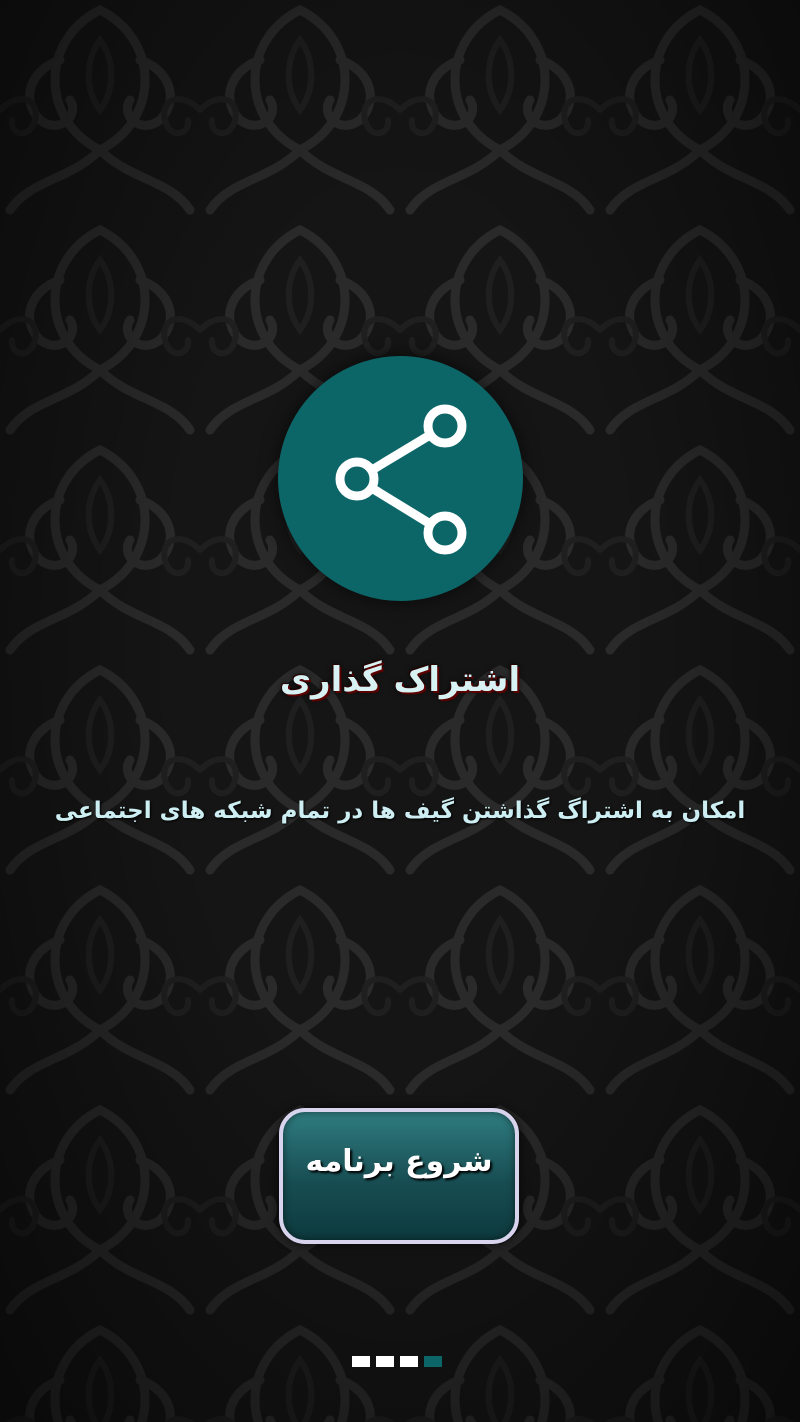  I want to click on share-badge, so click(400, 478).